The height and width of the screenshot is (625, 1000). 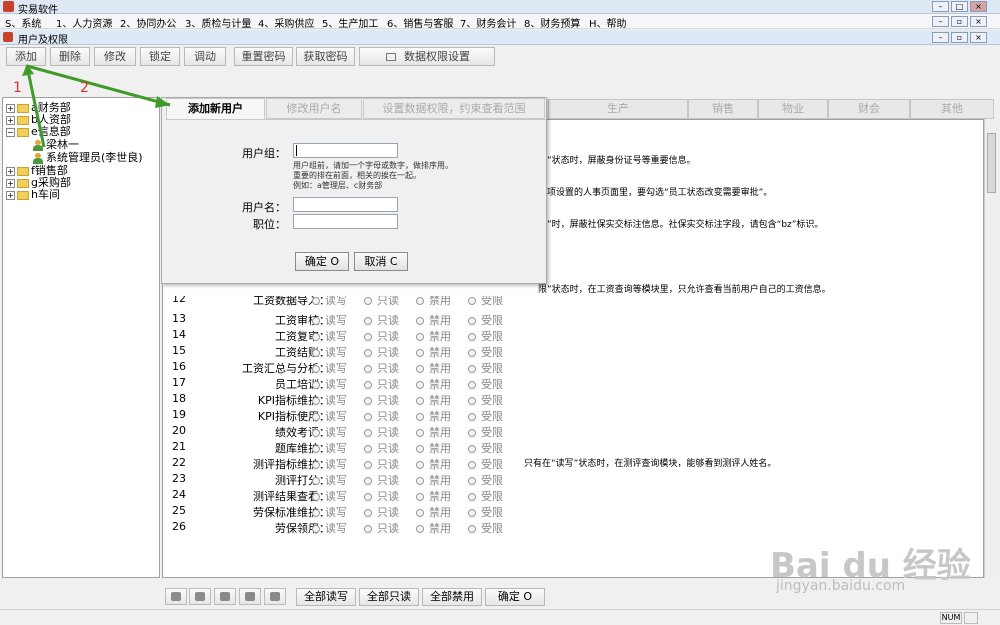 I want to click on minimize-button: –, so click(x=940, y=6).